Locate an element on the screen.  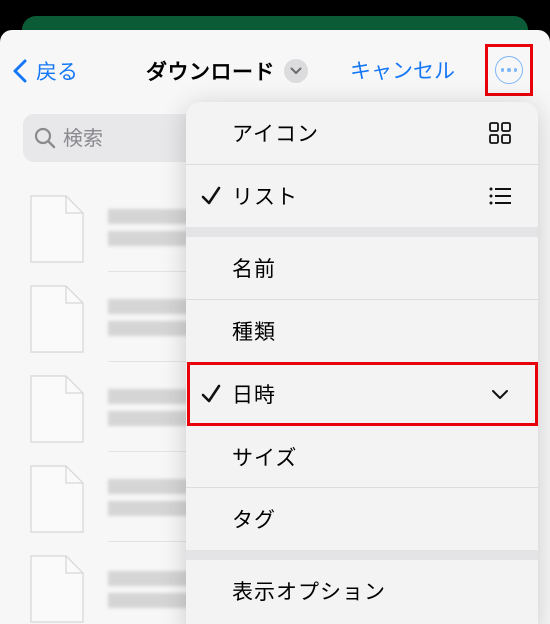
menu-item-sort-kind: 種類 is located at coordinates (362, 331).